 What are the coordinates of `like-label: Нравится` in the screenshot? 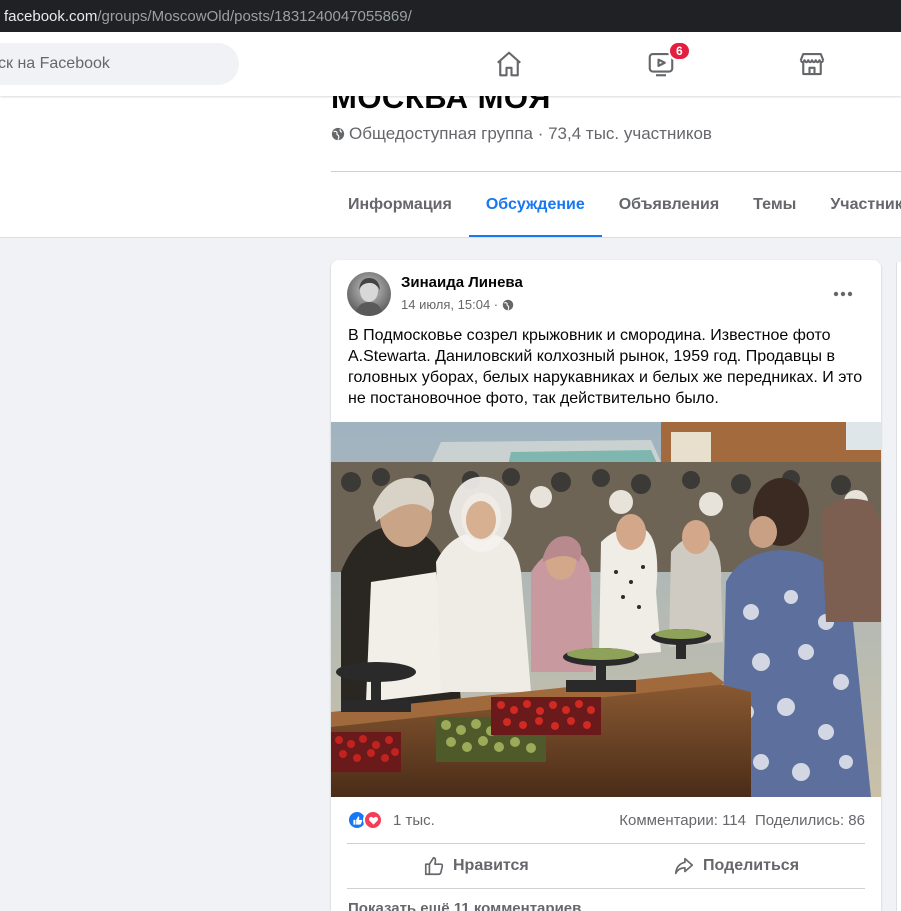 It's located at (491, 865).